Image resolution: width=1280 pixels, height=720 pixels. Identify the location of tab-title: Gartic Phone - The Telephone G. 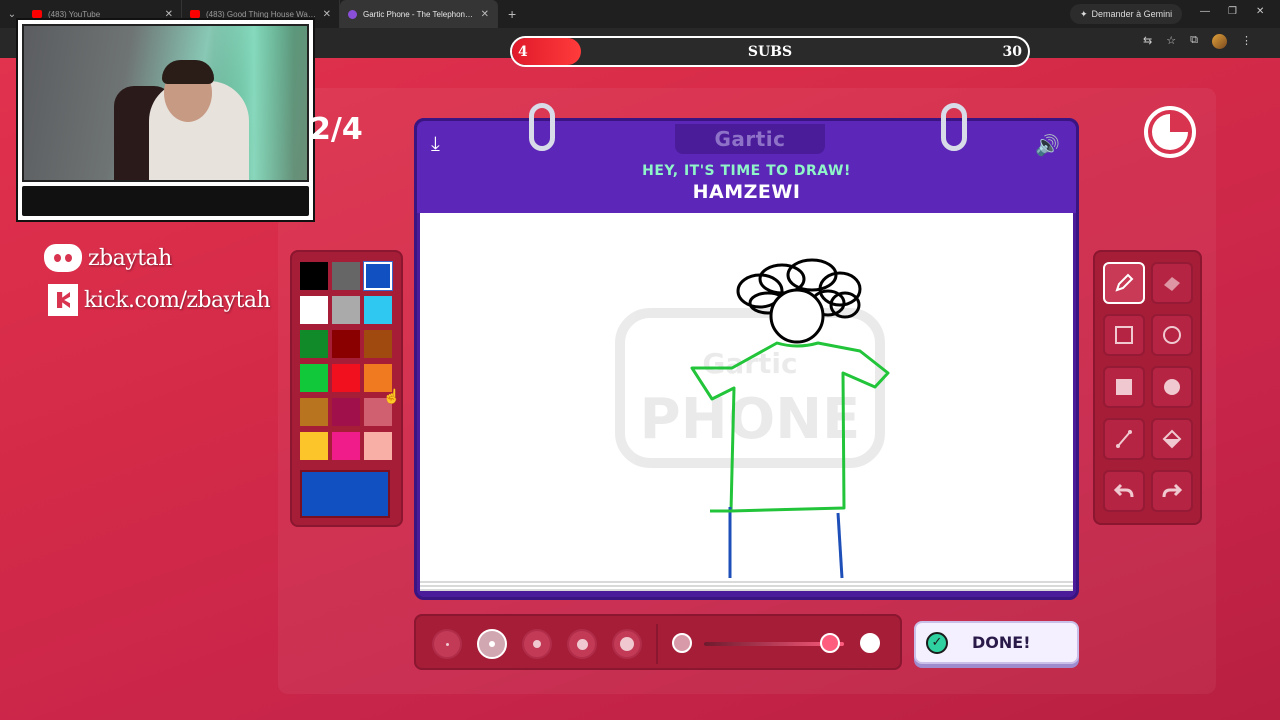
(419, 14).